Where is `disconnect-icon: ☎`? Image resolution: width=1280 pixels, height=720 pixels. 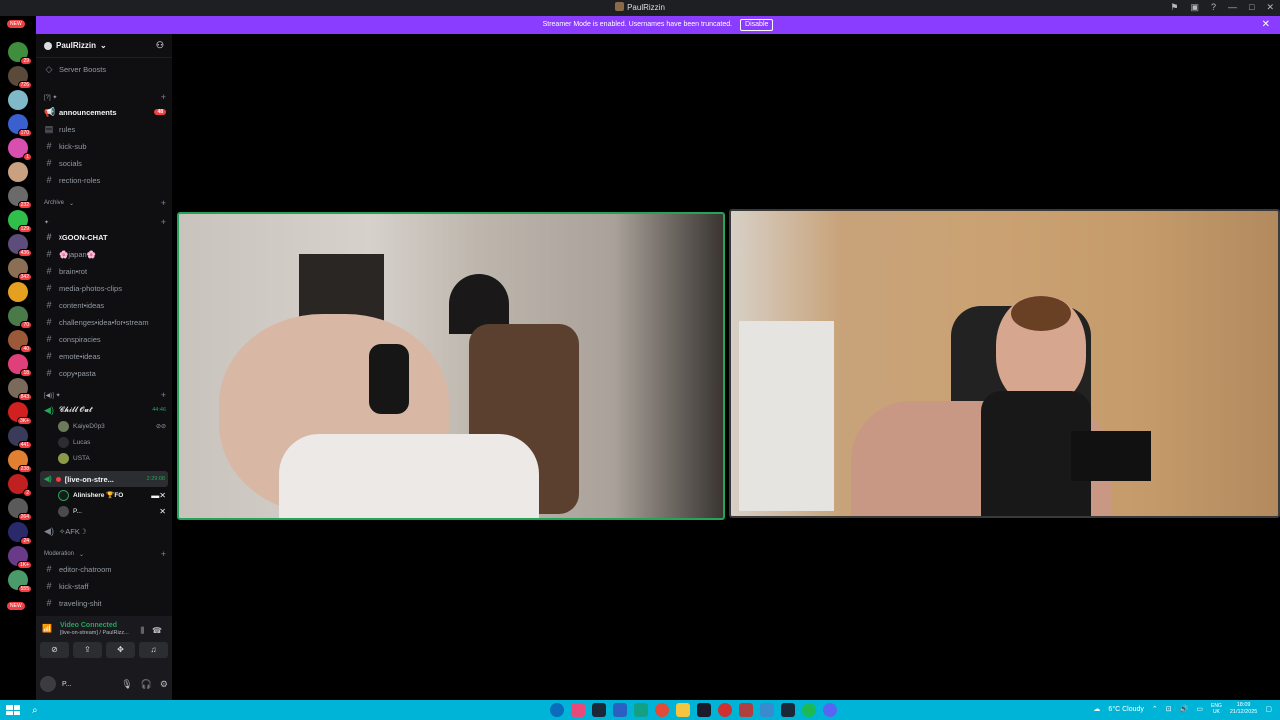 disconnect-icon: ☎ is located at coordinates (157, 630).